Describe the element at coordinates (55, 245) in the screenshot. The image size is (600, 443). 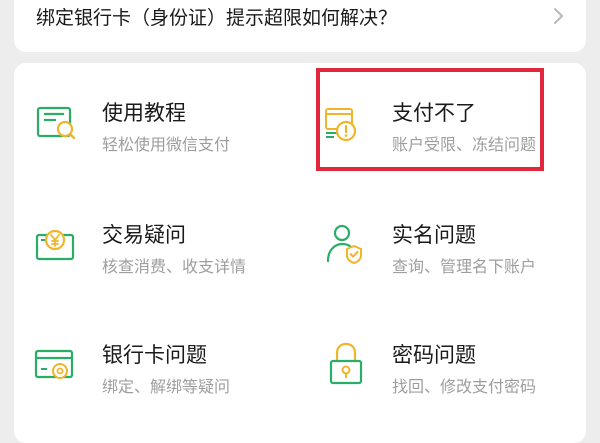
I see `yuan-bill-icon` at that location.